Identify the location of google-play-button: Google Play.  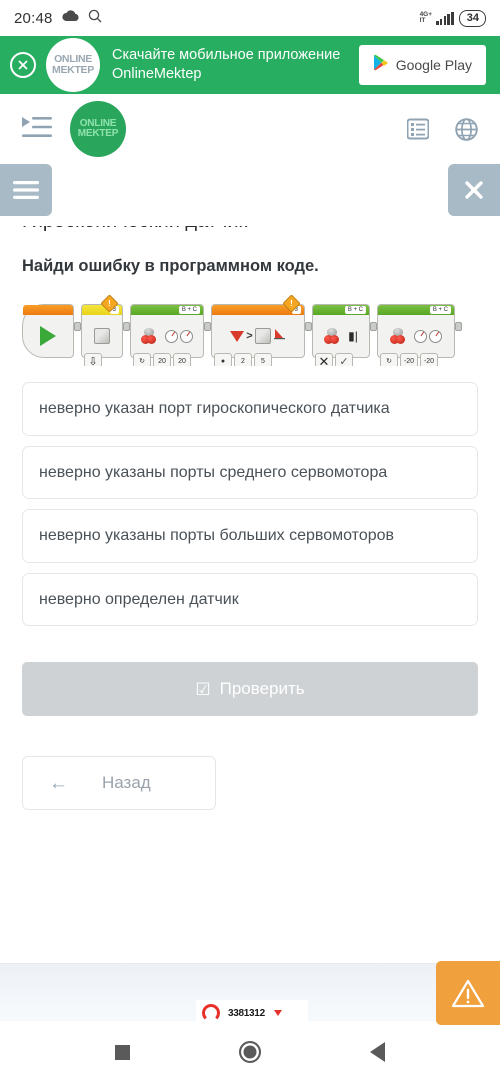
(422, 65).